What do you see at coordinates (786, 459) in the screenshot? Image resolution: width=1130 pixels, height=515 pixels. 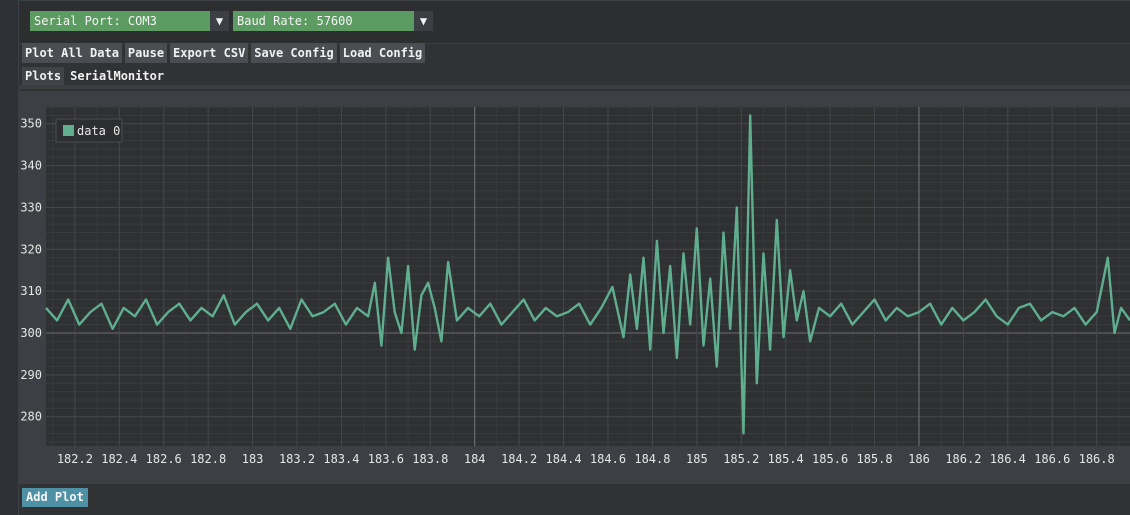 I see `x-tick-label: 185.4` at bounding box center [786, 459].